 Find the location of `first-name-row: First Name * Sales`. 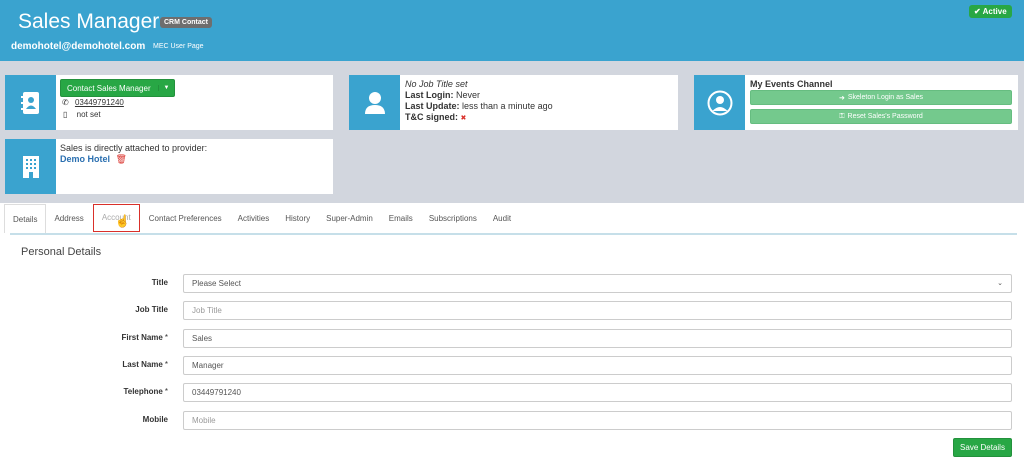

first-name-row: First Name * Sales is located at coordinates (512, 339).